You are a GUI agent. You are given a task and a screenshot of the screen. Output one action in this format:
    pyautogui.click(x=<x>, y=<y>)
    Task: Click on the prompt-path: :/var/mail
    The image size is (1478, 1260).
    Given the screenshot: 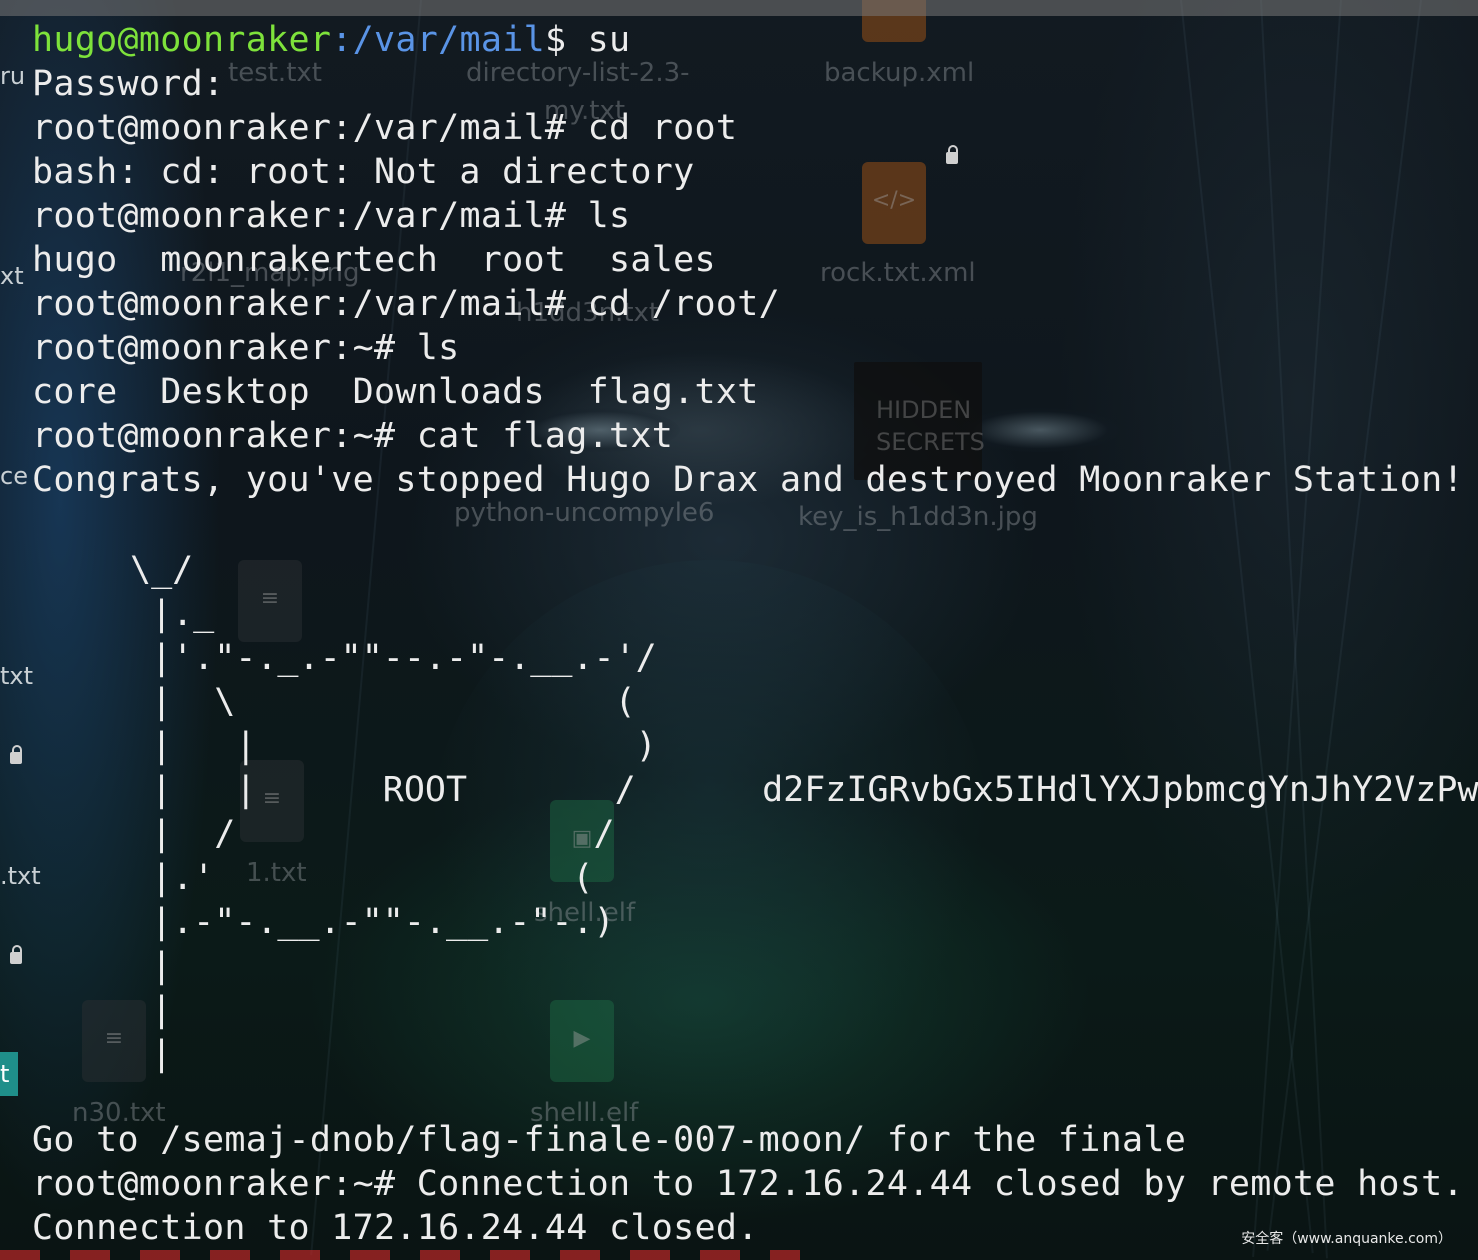 What is the action you would take?
    pyautogui.click(x=438, y=40)
    